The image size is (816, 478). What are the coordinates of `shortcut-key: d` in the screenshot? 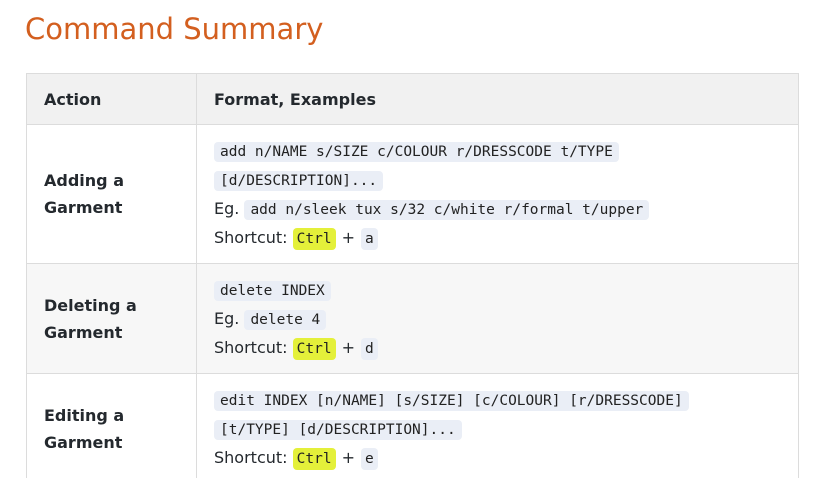 It's located at (369, 349).